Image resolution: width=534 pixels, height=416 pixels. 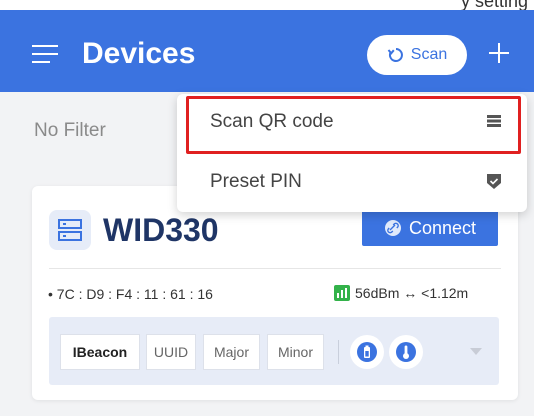 I want to click on chevron-down-icon, so click(x=476, y=351).